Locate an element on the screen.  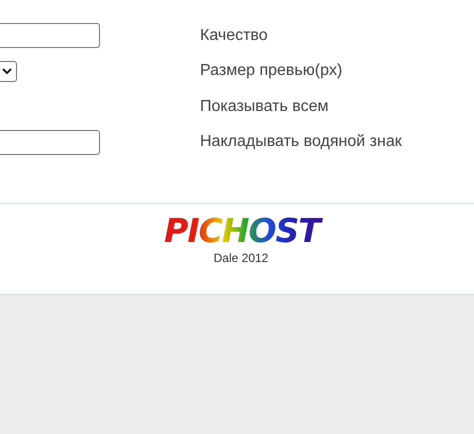
caret-icon is located at coordinates (7, 71).